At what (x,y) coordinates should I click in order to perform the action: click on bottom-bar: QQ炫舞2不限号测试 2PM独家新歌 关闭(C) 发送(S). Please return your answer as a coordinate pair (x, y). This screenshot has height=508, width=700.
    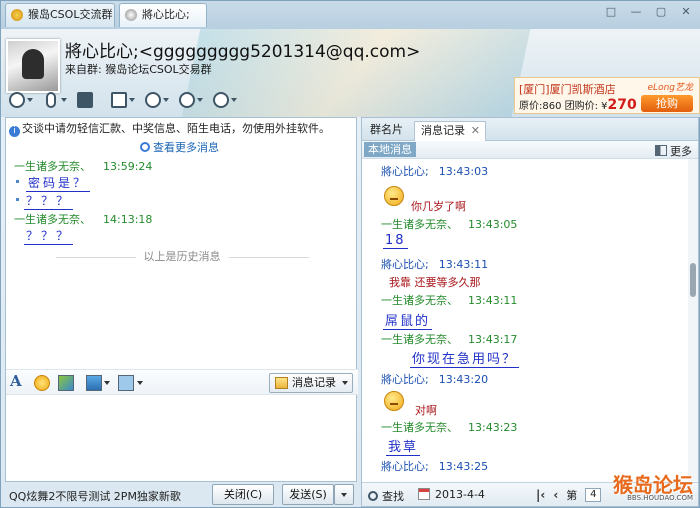
    Looking at the image, I should click on (181, 494).